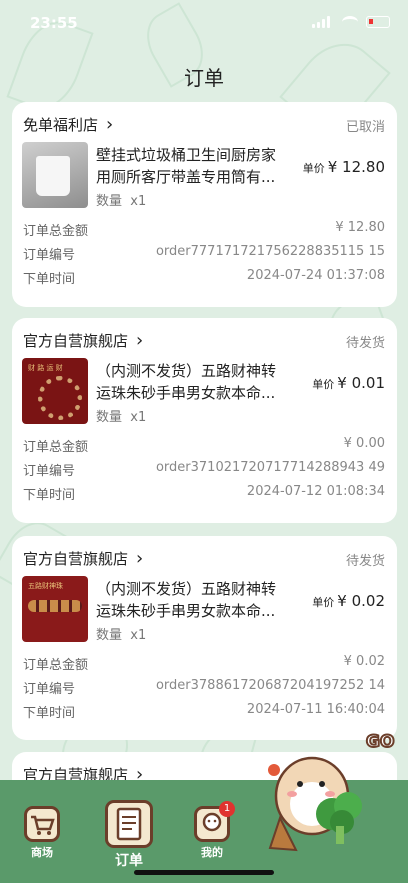 The width and height of the screenshot is (408, 883). Describe the element at coordinates (204, 253) in the screenshot. I see `order-no-row: 订单编号 order777171721756228835115 15` at that location.